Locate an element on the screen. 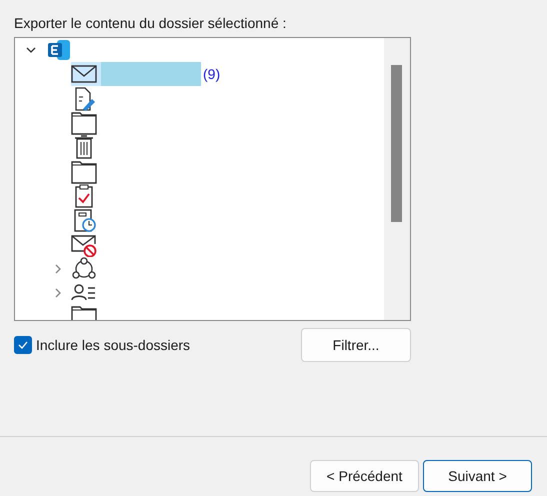 The height and width of the screenshot is (496, 547). check-icon is located at coordinates (23, 345).